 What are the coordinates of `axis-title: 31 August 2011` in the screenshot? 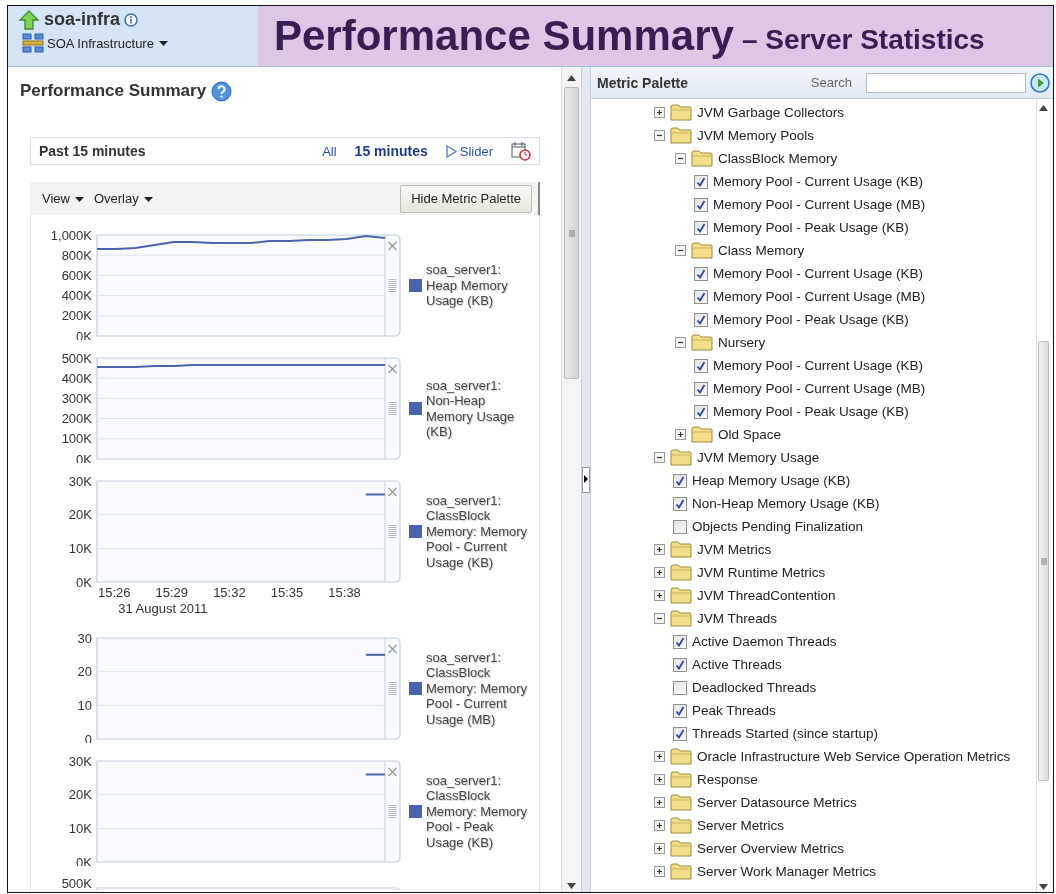 It's located at (163, 608).